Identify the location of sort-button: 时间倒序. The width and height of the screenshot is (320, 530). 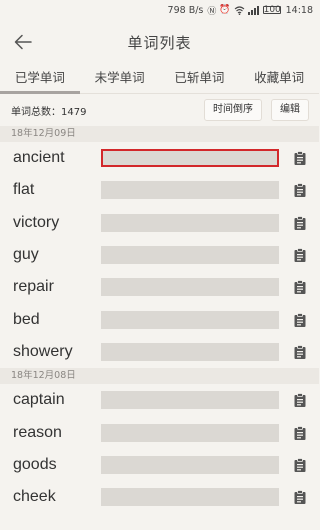
(233, 110).